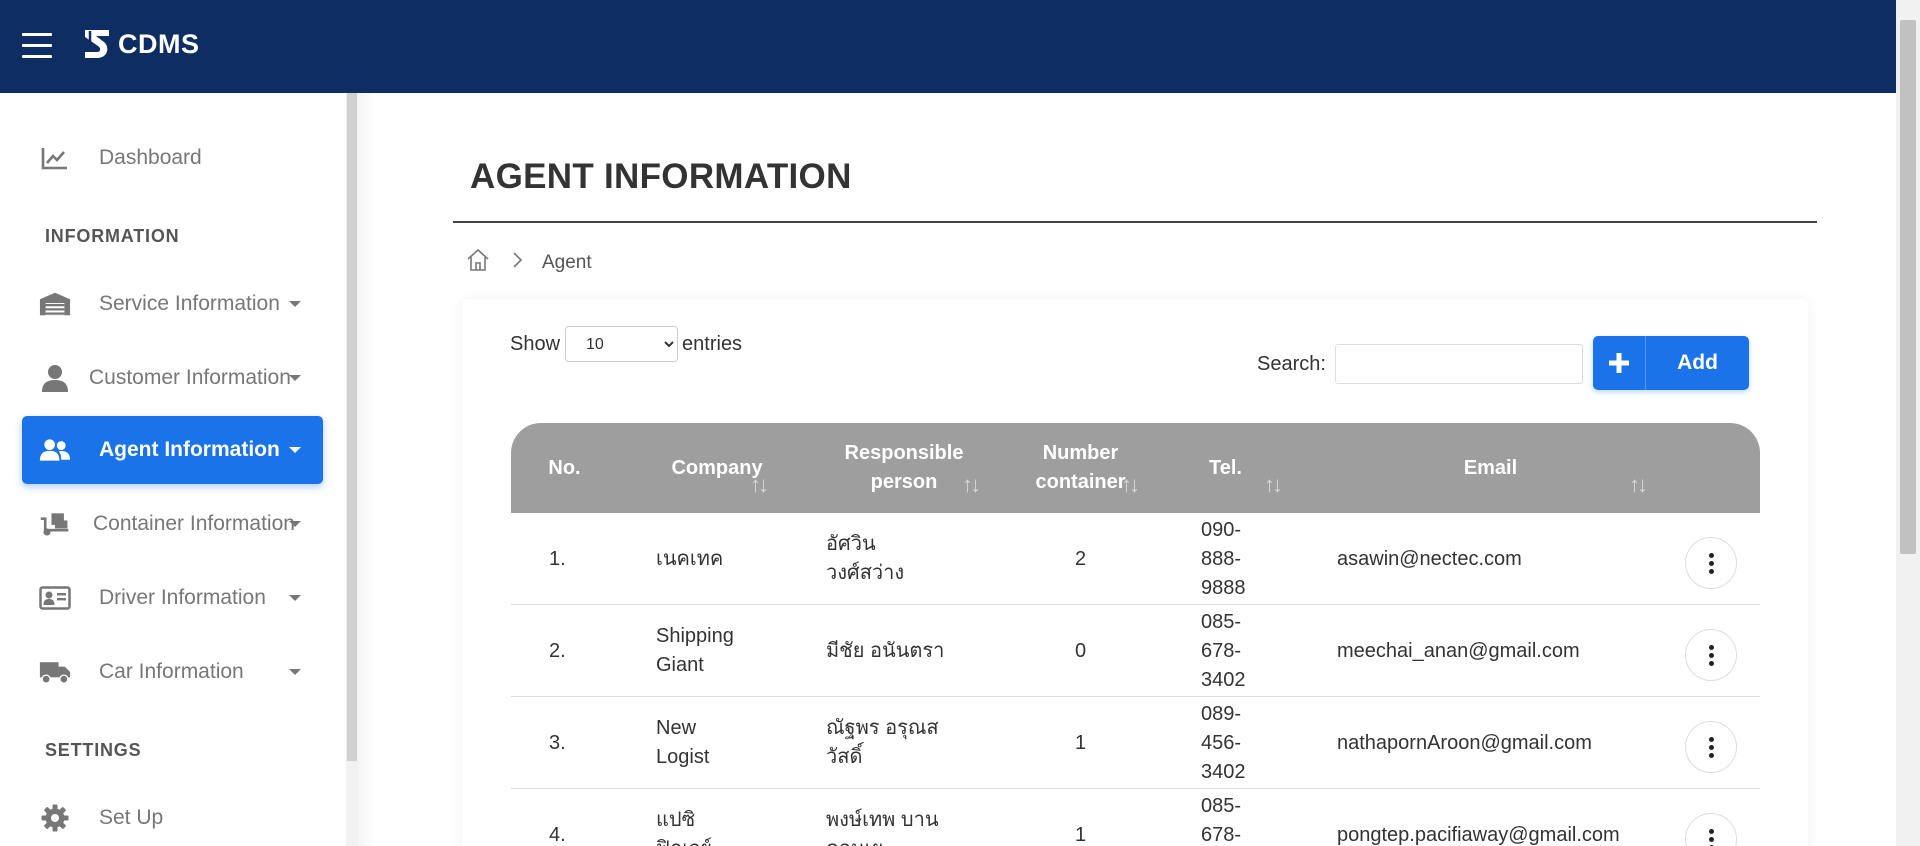 The width and height of the screenshot is (1920, 846). Describe the element at coordinates (93, 750) in the screenshot. I see `section-heading-settings: SETTINGS` at that location.